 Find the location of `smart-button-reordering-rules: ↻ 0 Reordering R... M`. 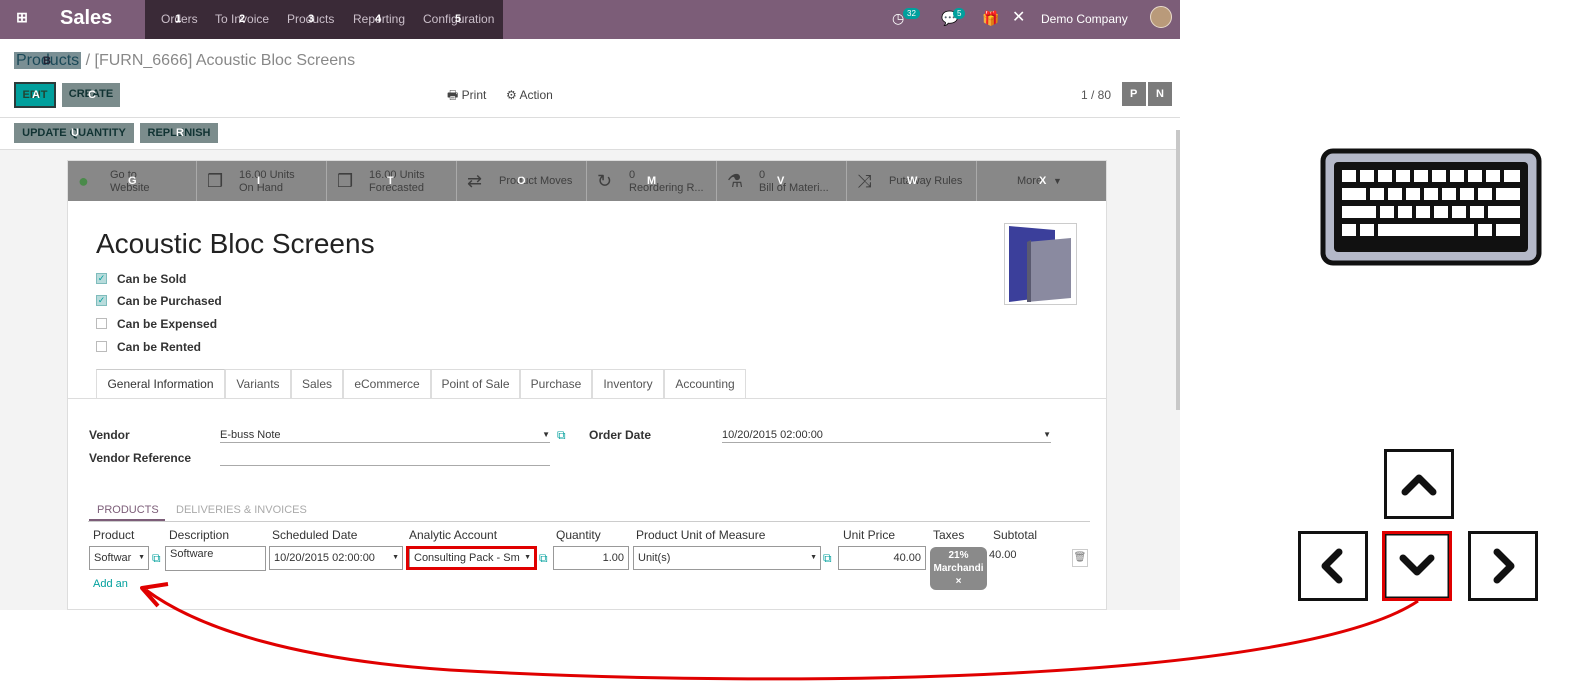

smart-button-reordering-rules: ↻ 0 Reordering R... M is located at coordinates (652, 181).